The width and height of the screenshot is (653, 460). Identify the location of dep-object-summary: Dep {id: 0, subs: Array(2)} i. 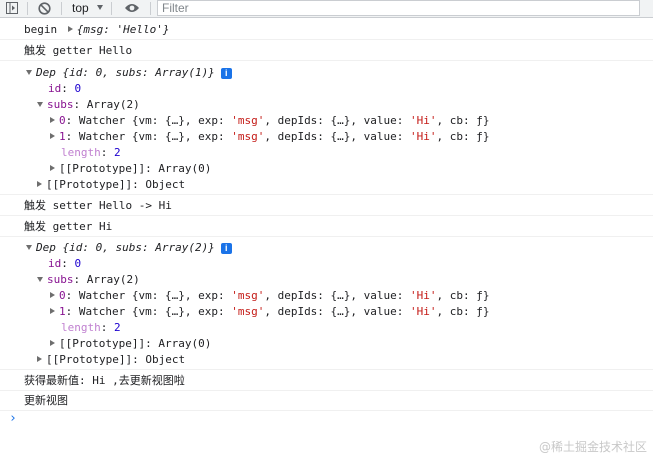
(129, 248).